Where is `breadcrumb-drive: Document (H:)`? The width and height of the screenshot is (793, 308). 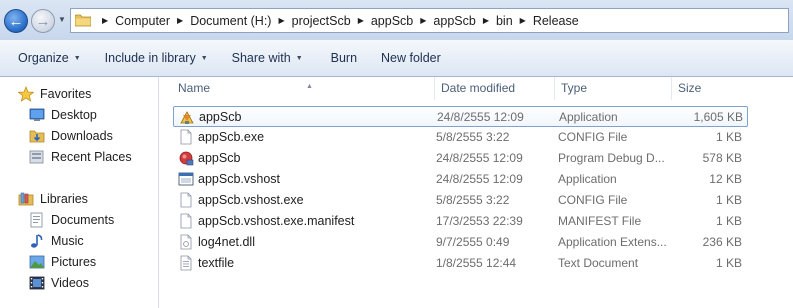
breadcrumb-drive: Document (H:) is located at coordinates (230, 21).